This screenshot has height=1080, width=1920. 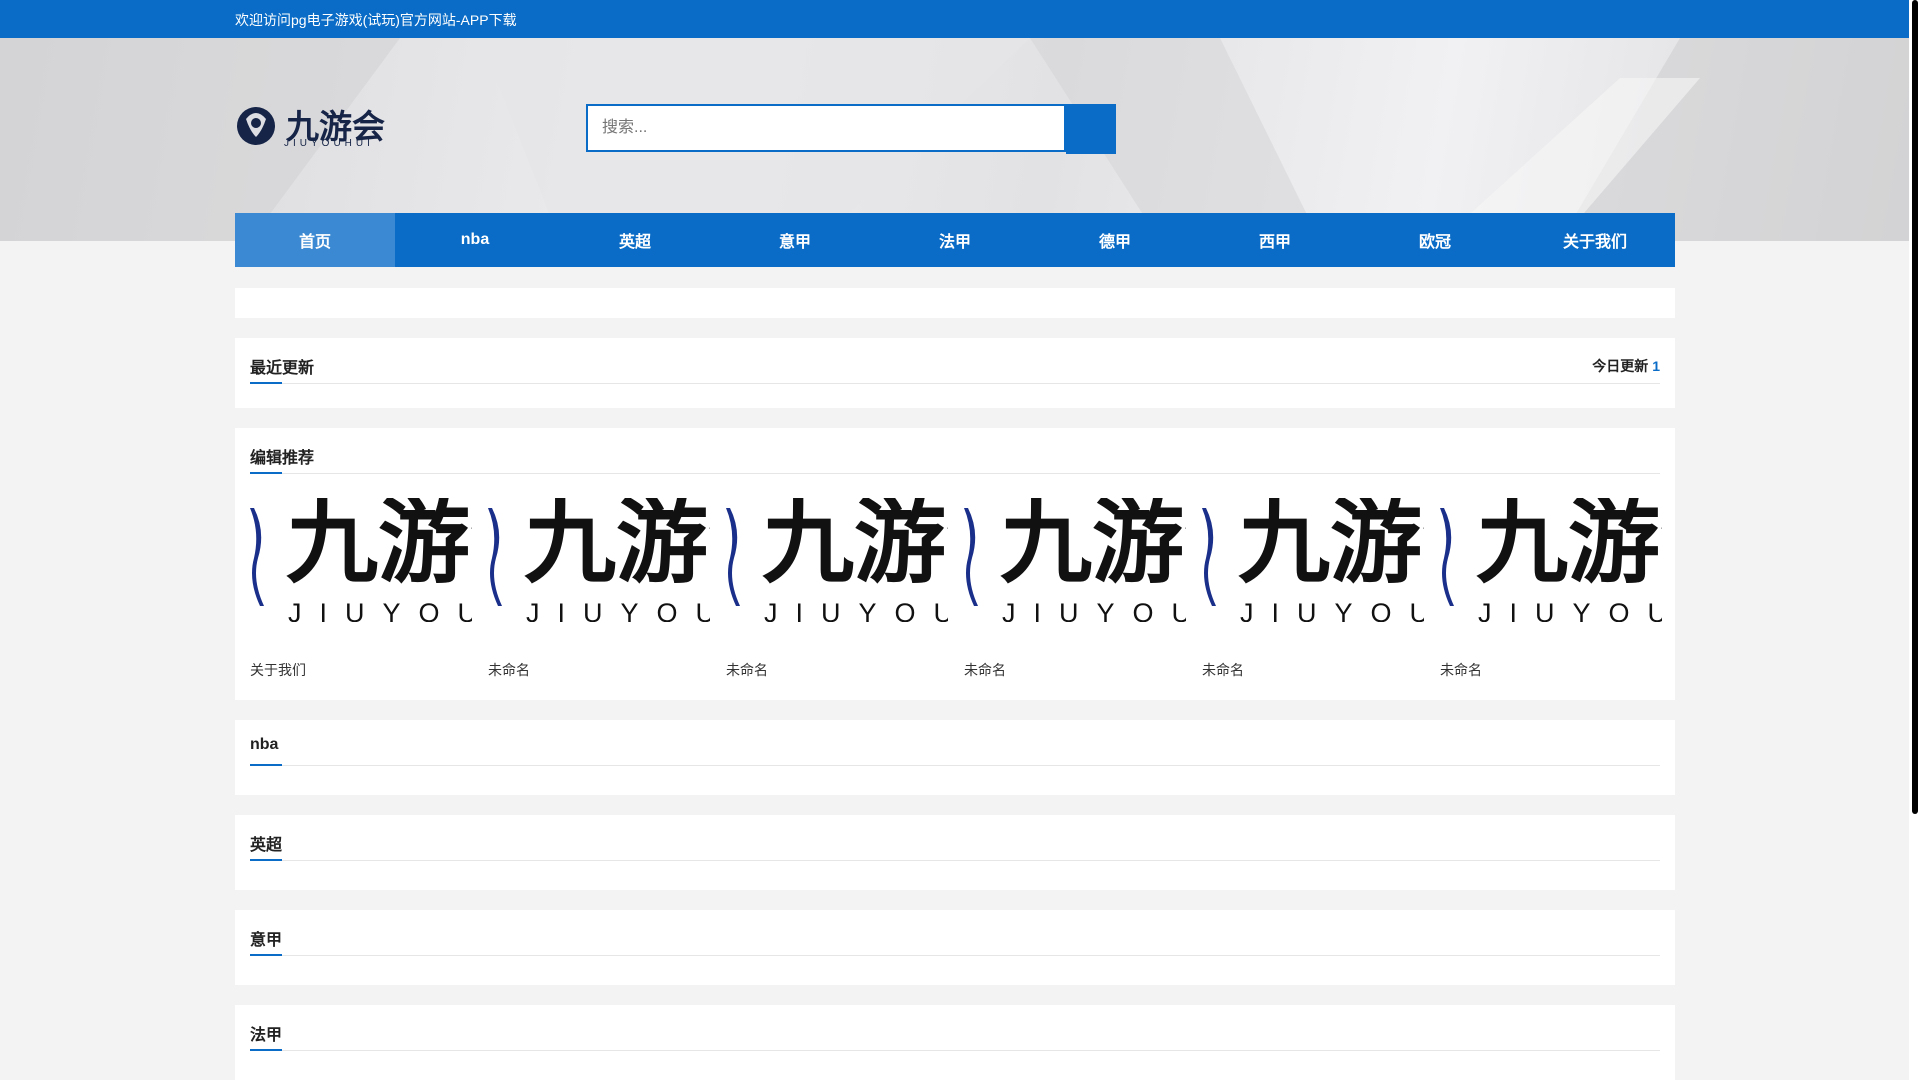 I want to click on panel-header: 编辑推荐, so click(x=955, y=451).